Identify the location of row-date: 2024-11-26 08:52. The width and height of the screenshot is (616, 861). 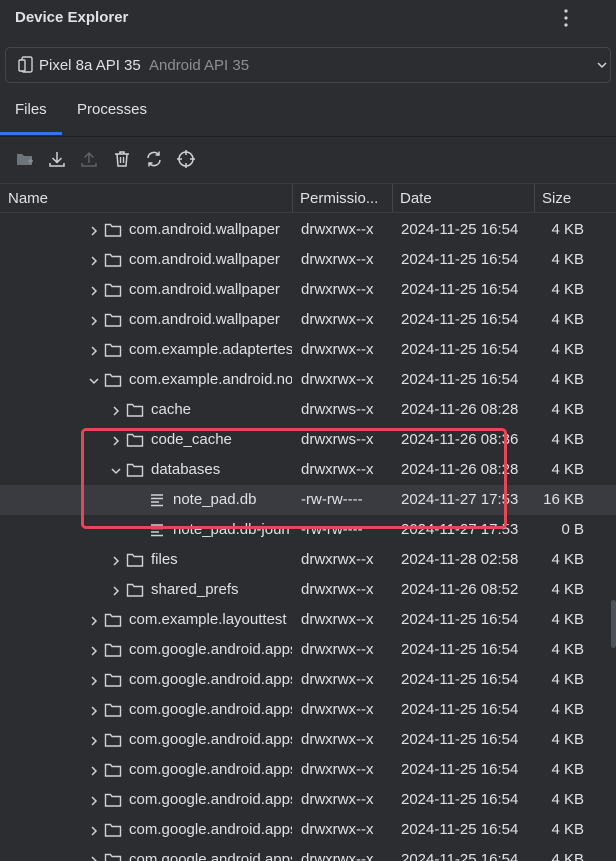
(460, 589).